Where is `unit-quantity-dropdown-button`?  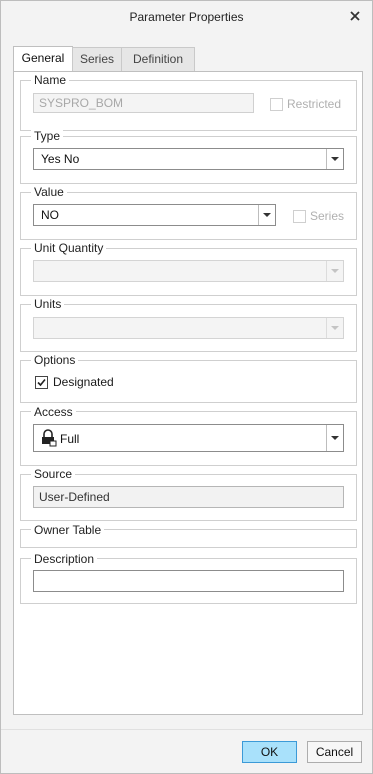 unit-quantity-dropdown-button is located at coordinates (334, 271).